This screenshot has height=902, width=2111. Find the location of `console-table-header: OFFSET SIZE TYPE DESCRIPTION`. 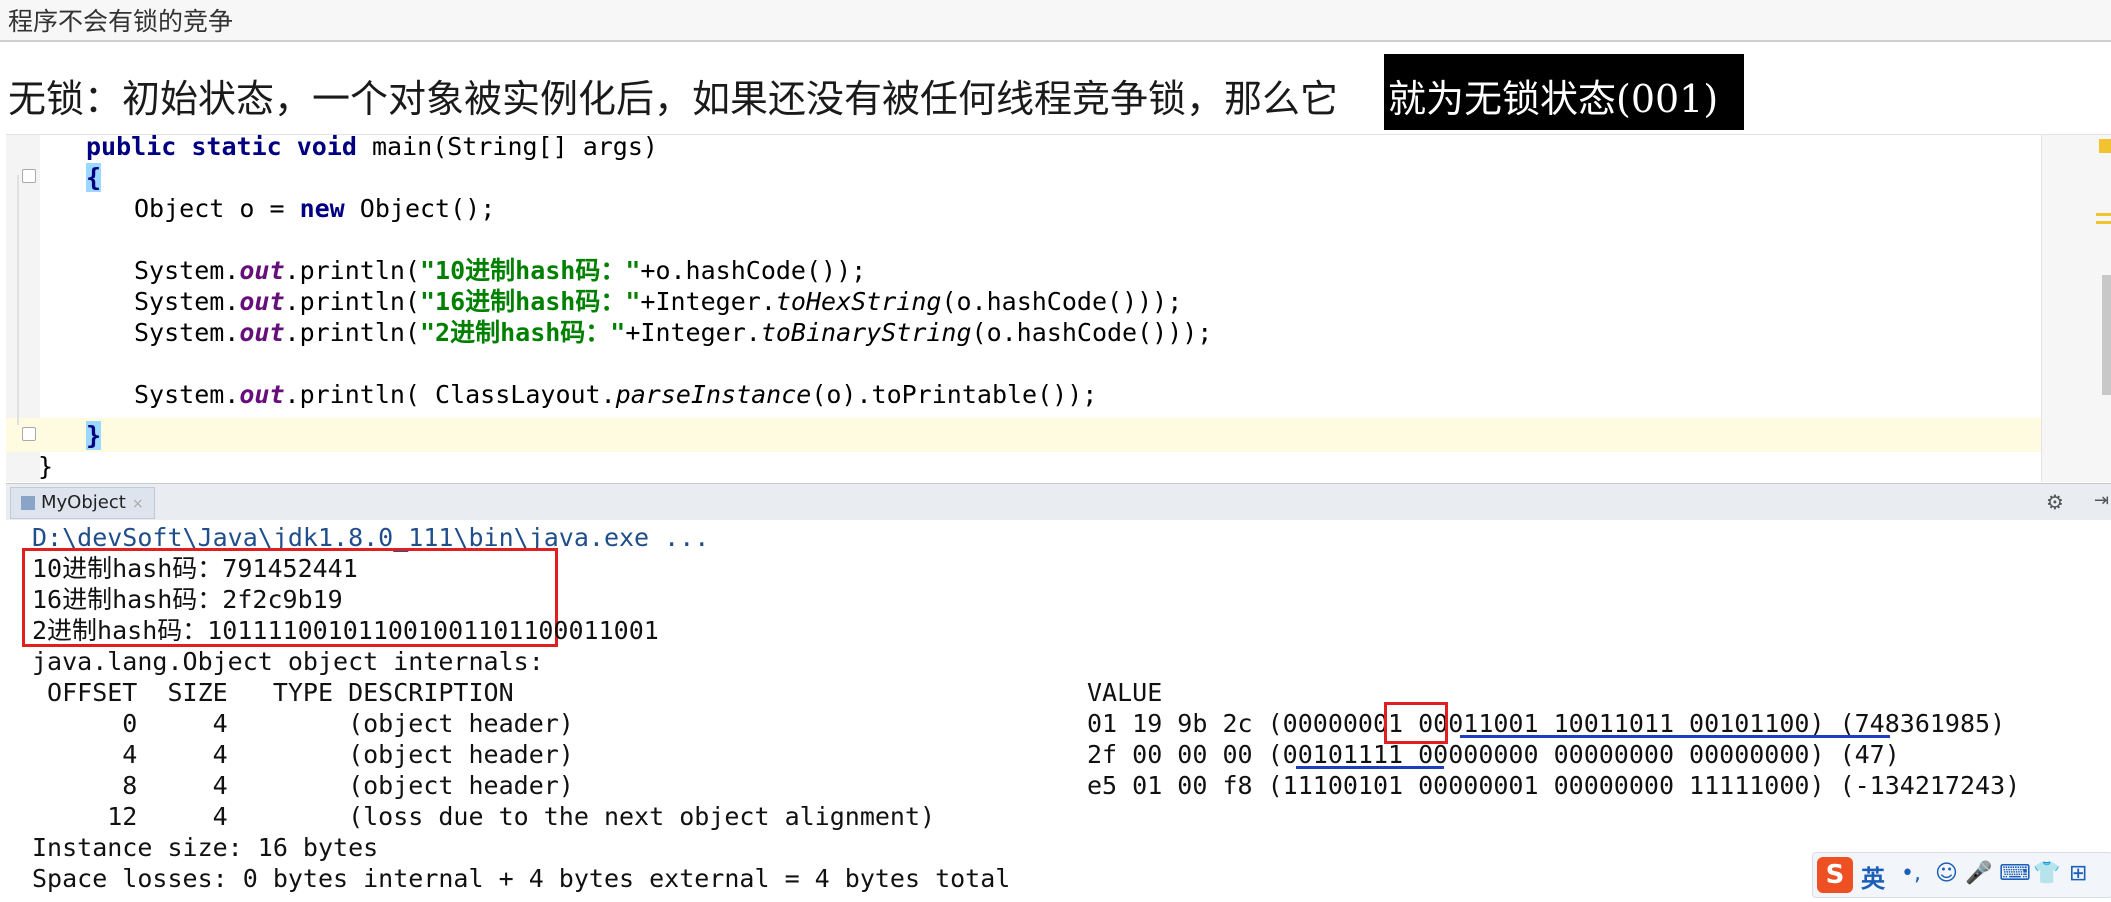

console-table-header: OFFSET SIZE TYPE DESCRIPTION is located at coordinates (273, 692).